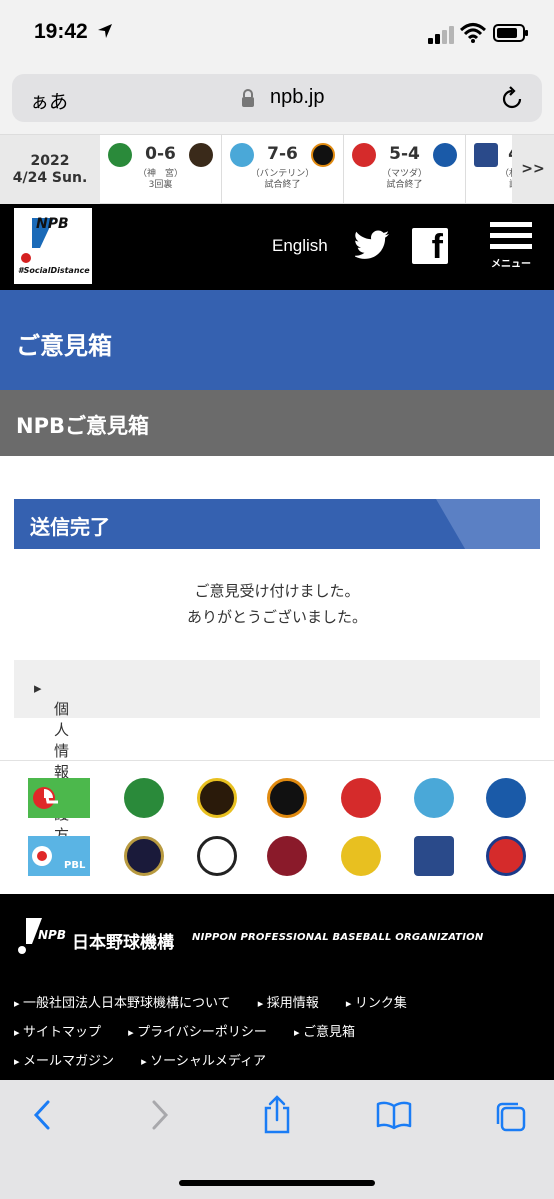 The image size is (554, 1199). I want to click on game-venue: （神 宮） 3回裏, so click(160, 179).